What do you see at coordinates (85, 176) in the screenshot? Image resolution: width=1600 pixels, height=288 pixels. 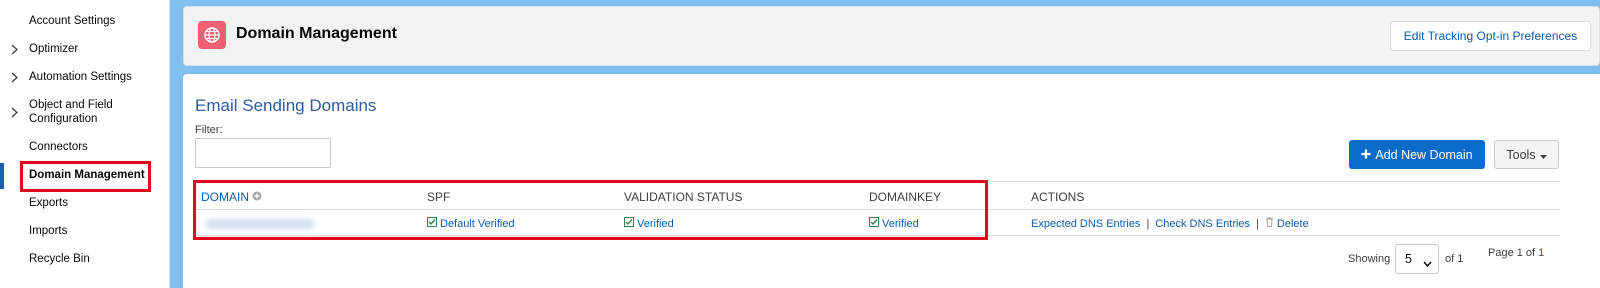 I see `annotation-highlight-sidebar` at bounding box center [85, 176].